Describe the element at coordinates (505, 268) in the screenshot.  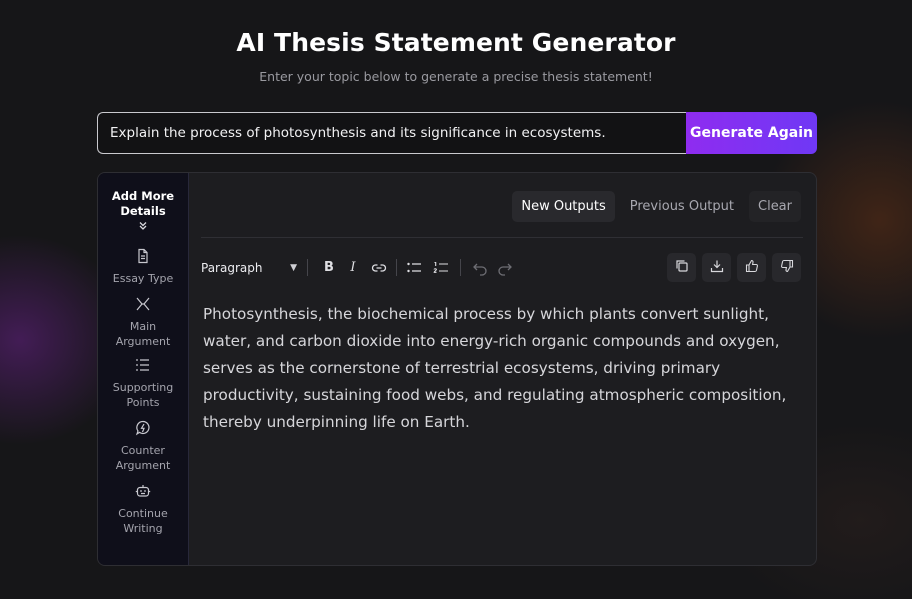
I see `redo-icon` at that location.